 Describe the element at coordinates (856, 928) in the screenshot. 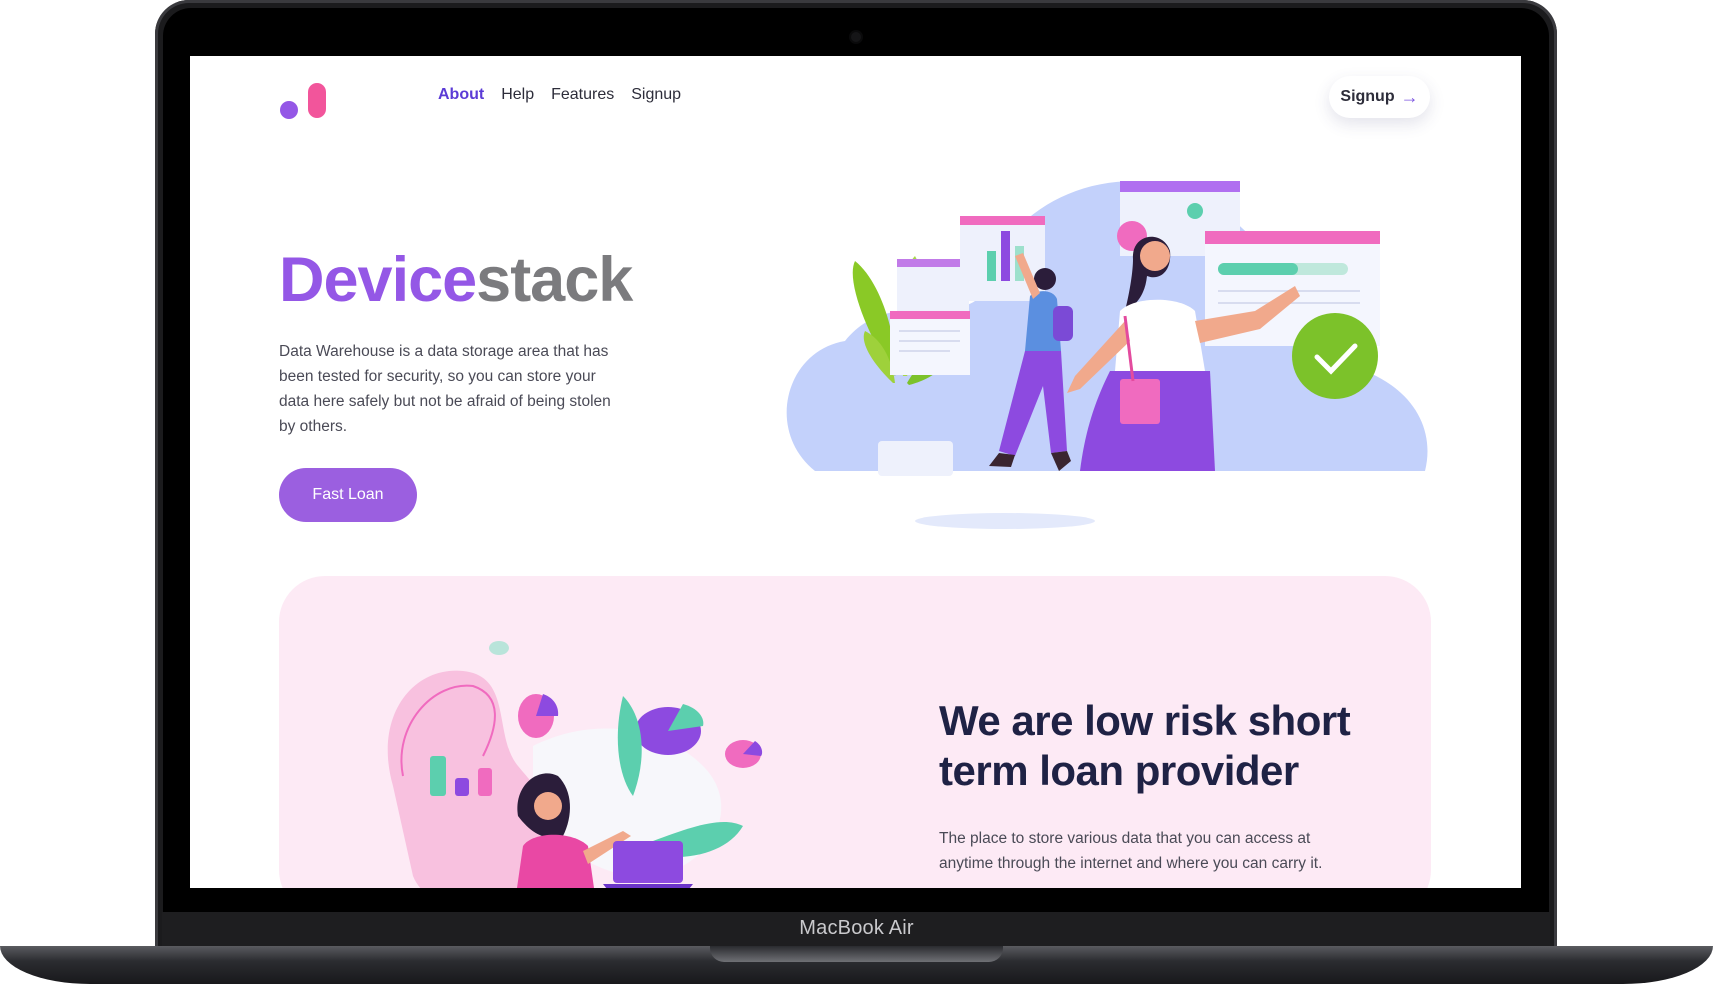

I see `device-brand-label: MacBook Air` at that location.